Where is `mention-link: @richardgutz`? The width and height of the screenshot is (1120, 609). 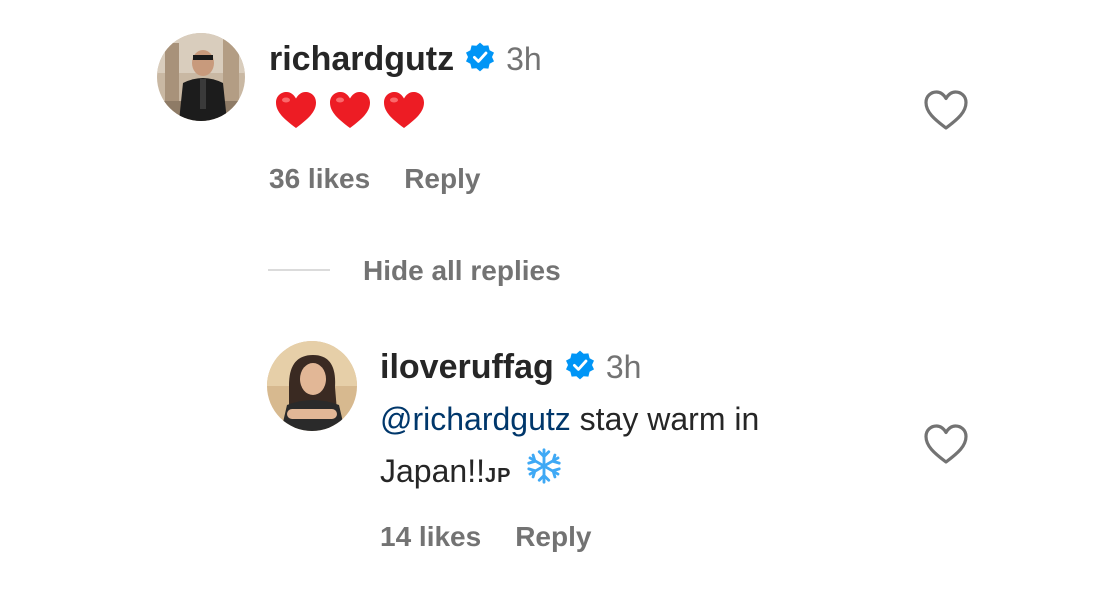 mention-link: @richardgutz is located at coordinates (475, 419).